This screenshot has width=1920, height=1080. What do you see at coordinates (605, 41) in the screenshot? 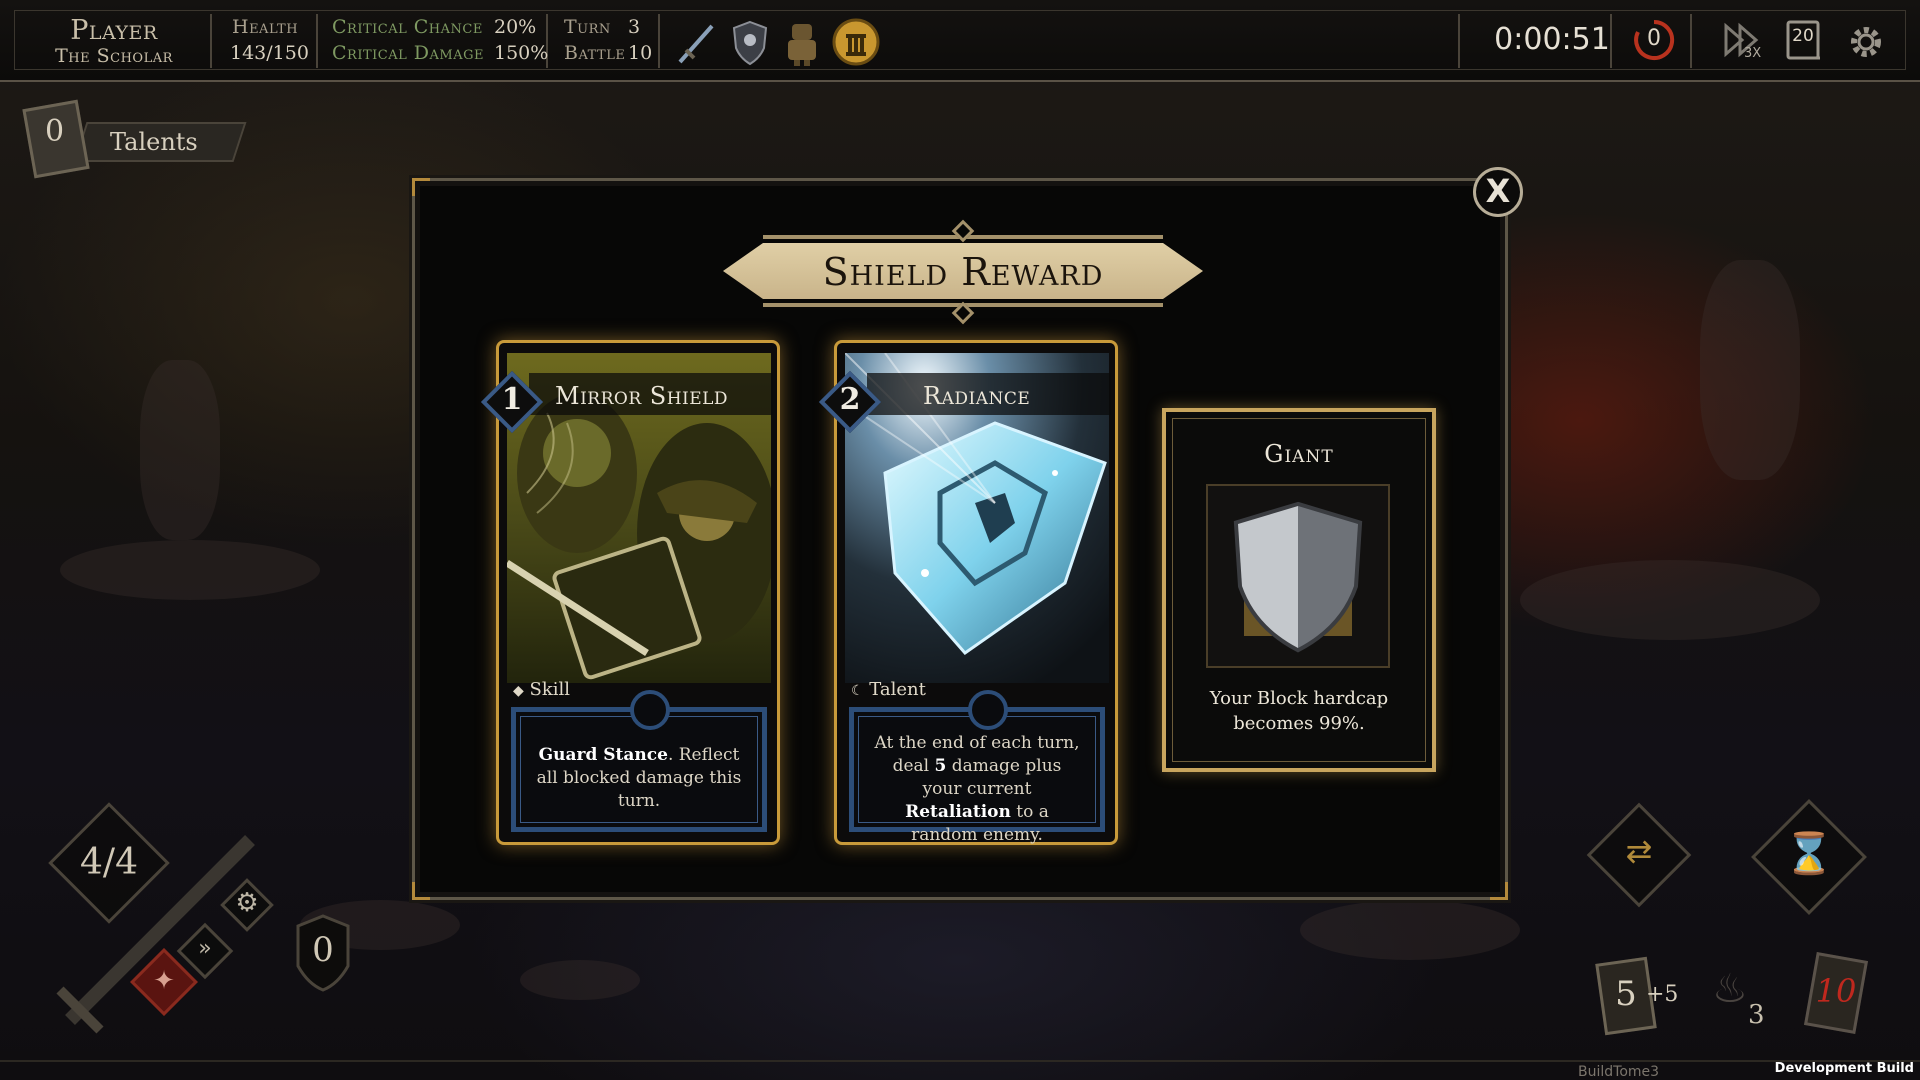
I see `turn-info: Turn 3 Battle 10` at bounding box center [605, 41].